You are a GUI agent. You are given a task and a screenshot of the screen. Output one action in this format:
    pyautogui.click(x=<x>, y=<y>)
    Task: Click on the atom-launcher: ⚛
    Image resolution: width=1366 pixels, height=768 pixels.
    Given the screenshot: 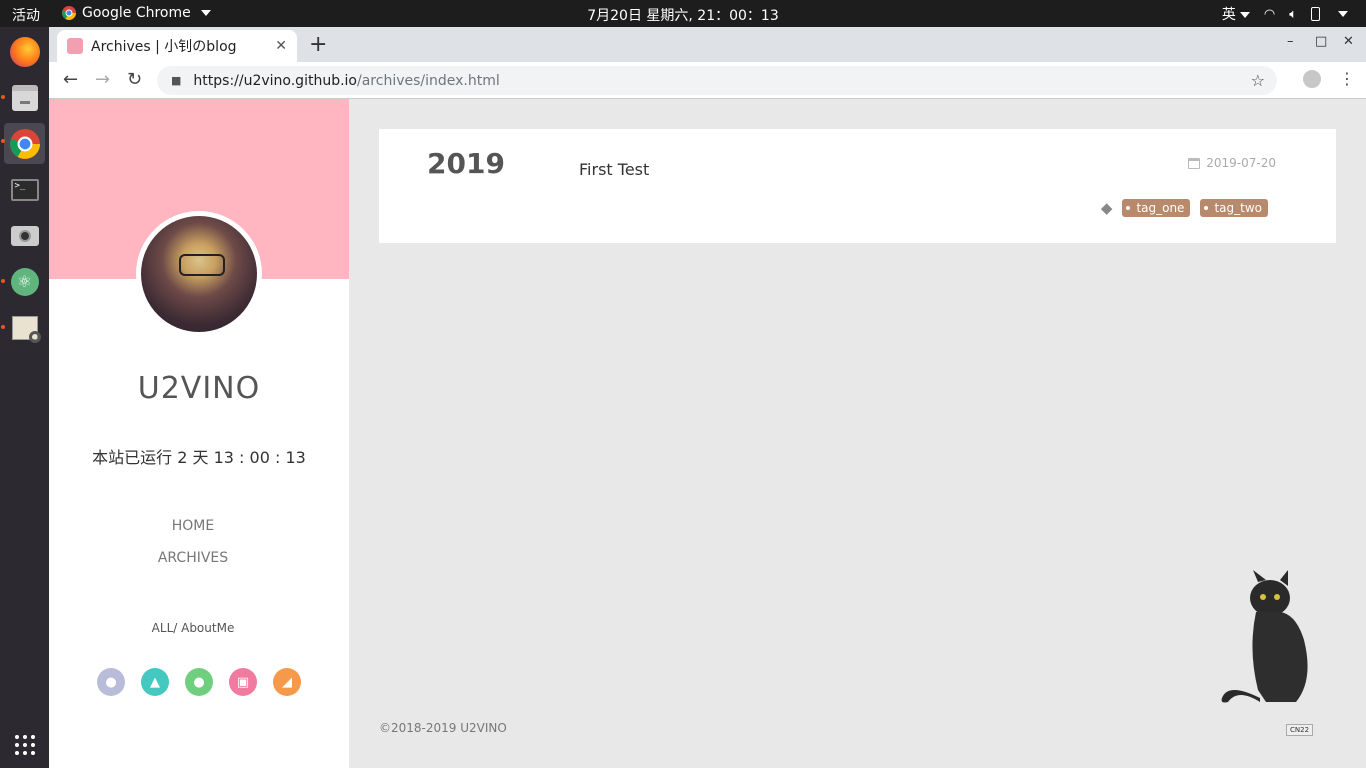 What is the action you would take?
    pyautogui.click(x=24, y=281)
    